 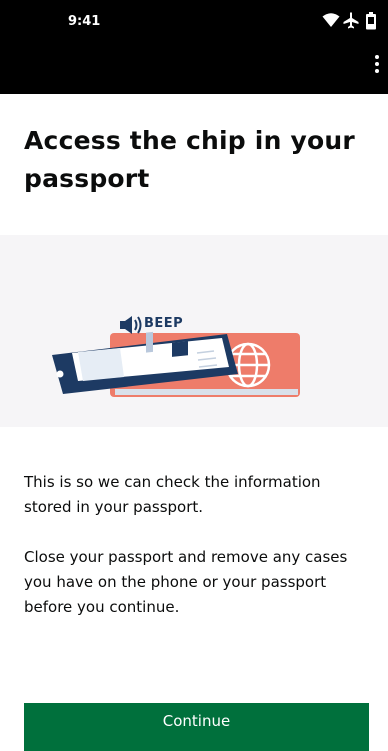 I want to click on wifi-icon, so click(x=331, y=20).